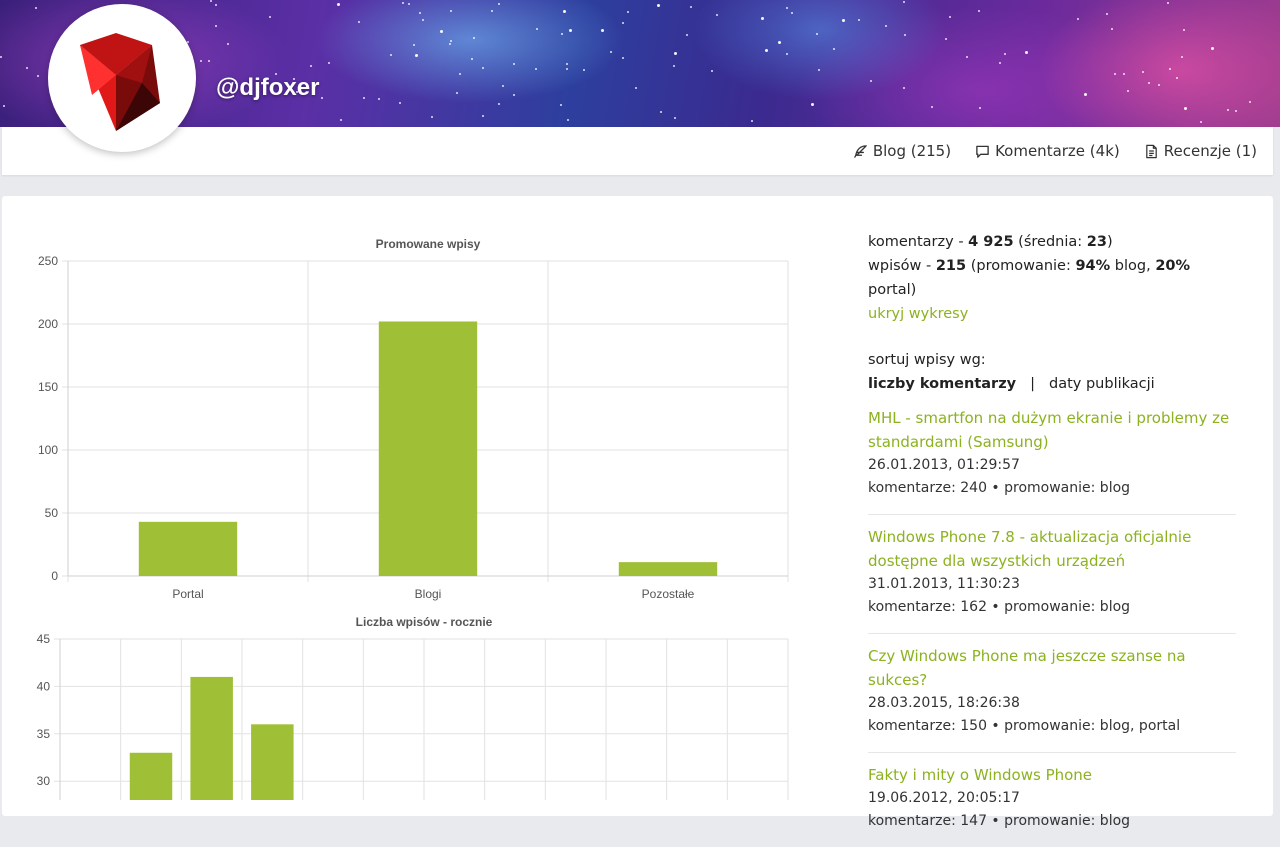 Image resolution: width=1280 pixels, height=847 pixels. I want to click on comments-avg-value: 23, so click(1096, 242).